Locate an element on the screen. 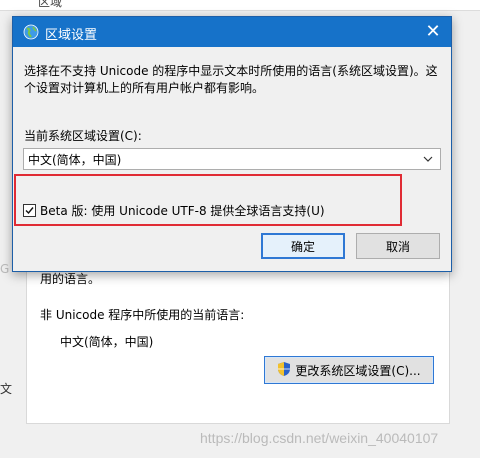 The height and width of the screenshot is (458, 480). ok-button: 确定 is located at coordinates (303, 246).